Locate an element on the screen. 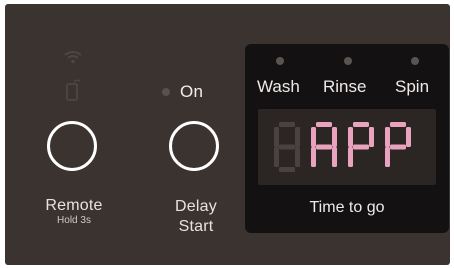 Image resolution: width=454 pixels, height=268 pixels. remote-button is located at coordinates (72, 146).